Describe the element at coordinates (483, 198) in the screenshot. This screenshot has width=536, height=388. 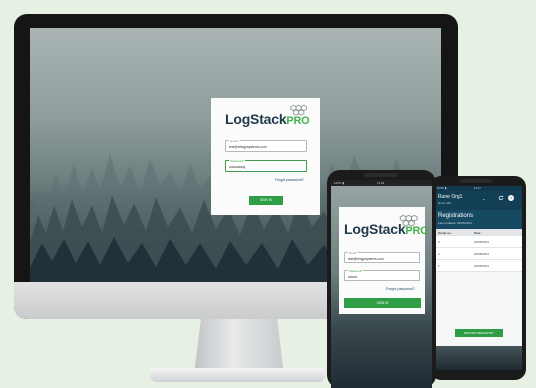
I see `chevron-down-icon: ⌄` at that location.